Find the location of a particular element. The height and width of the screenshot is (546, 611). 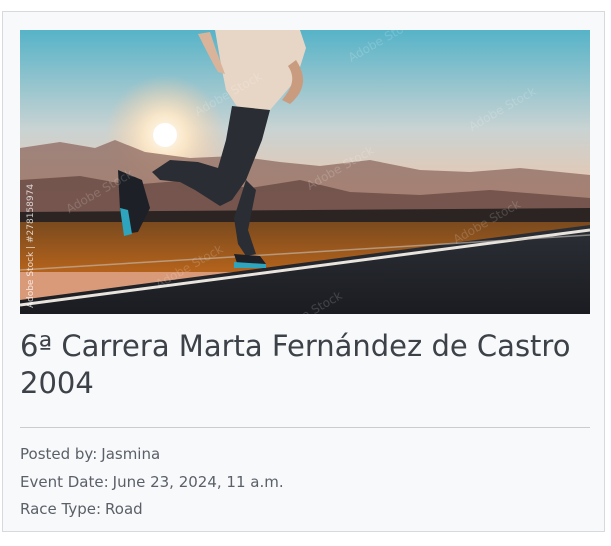

race-type: Race Type: Road is located at coordinates (81, 509).